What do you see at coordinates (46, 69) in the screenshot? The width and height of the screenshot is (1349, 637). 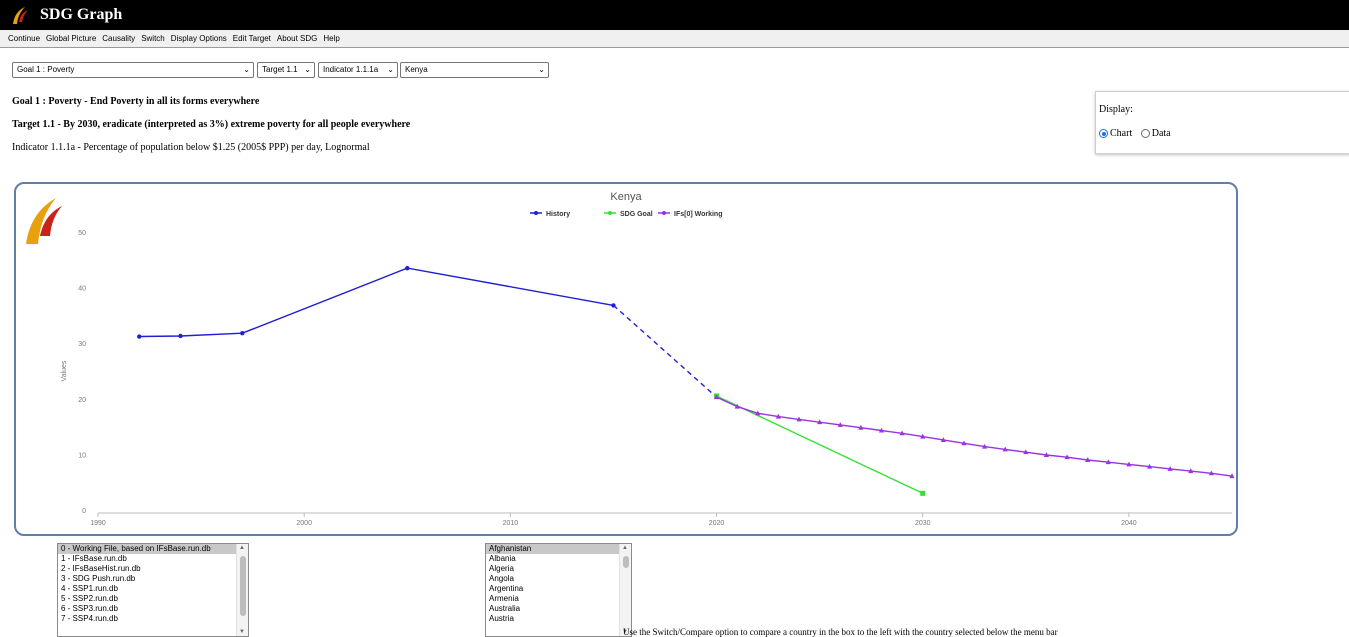 I see `goal-select-value: Goal 1 : Poverty` at bounding box center [46, 69].